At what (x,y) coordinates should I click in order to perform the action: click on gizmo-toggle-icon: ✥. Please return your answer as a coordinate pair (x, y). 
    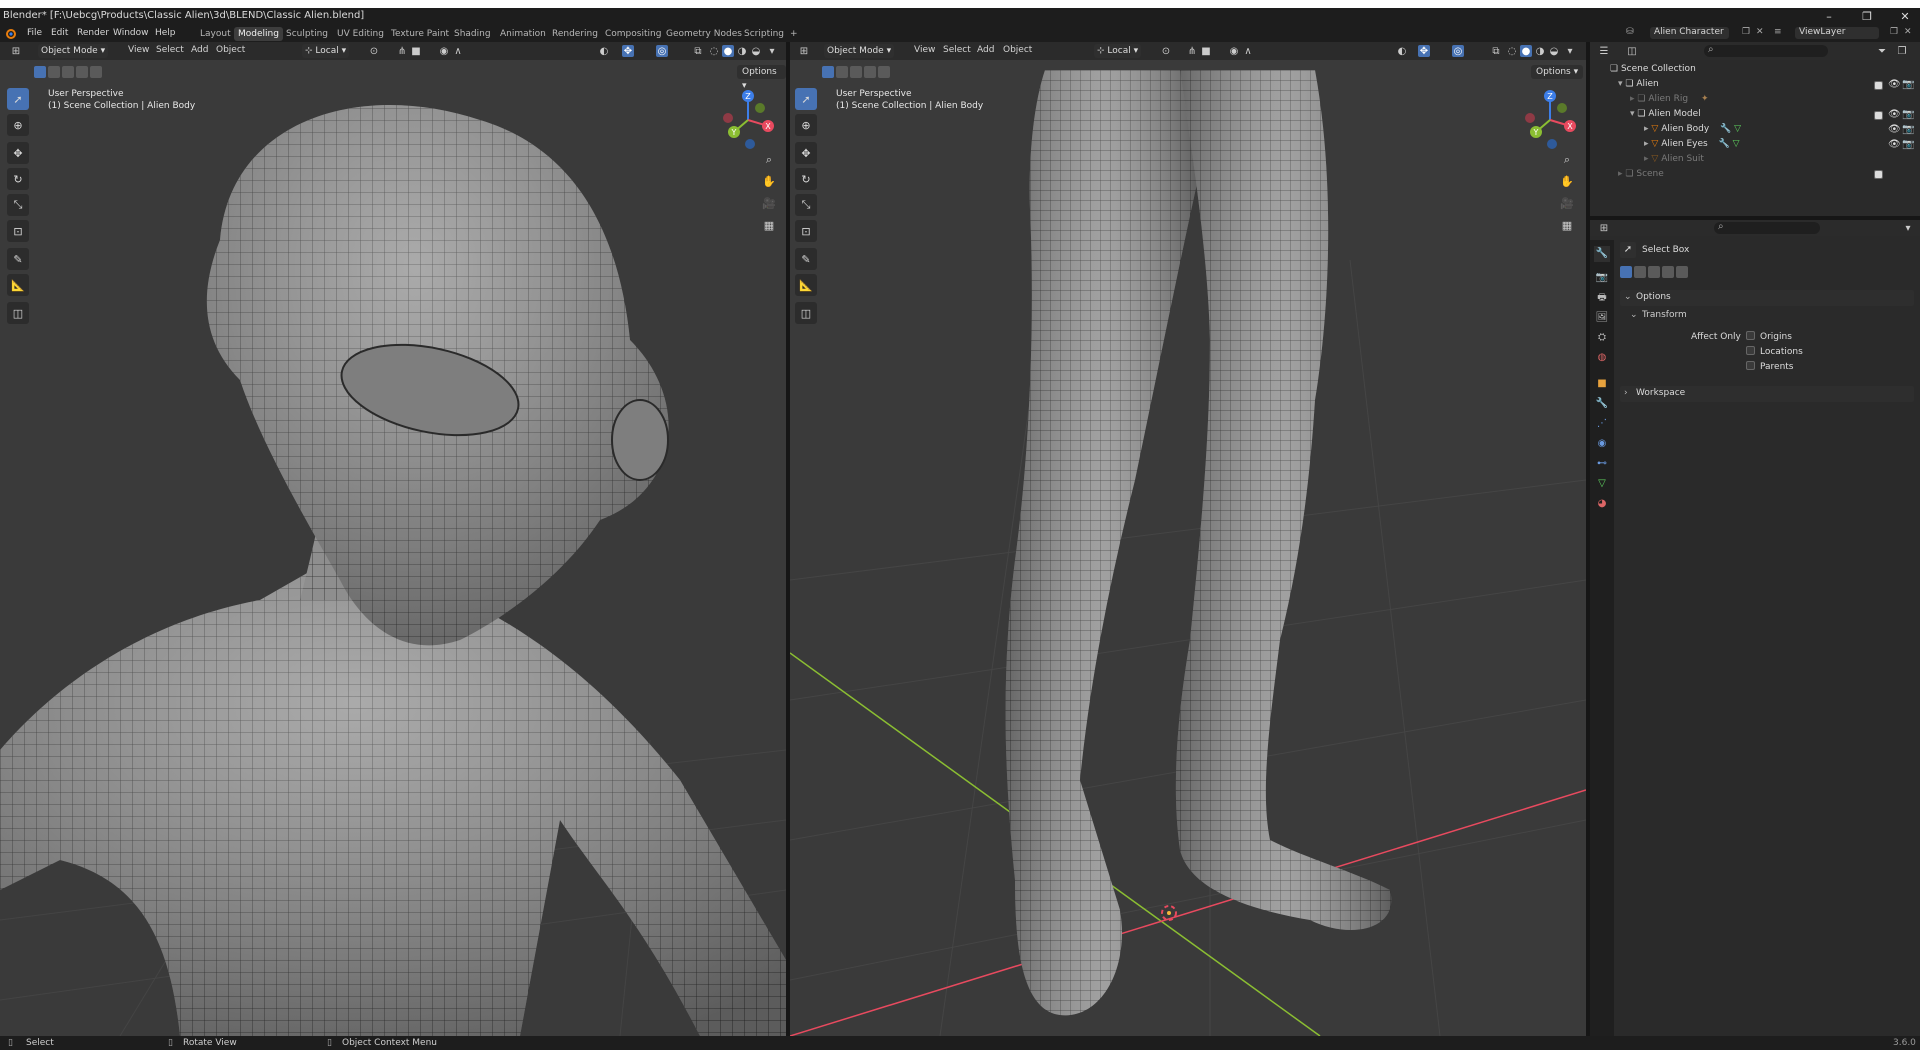
    Looking at the image, I should click on (1424, 51).